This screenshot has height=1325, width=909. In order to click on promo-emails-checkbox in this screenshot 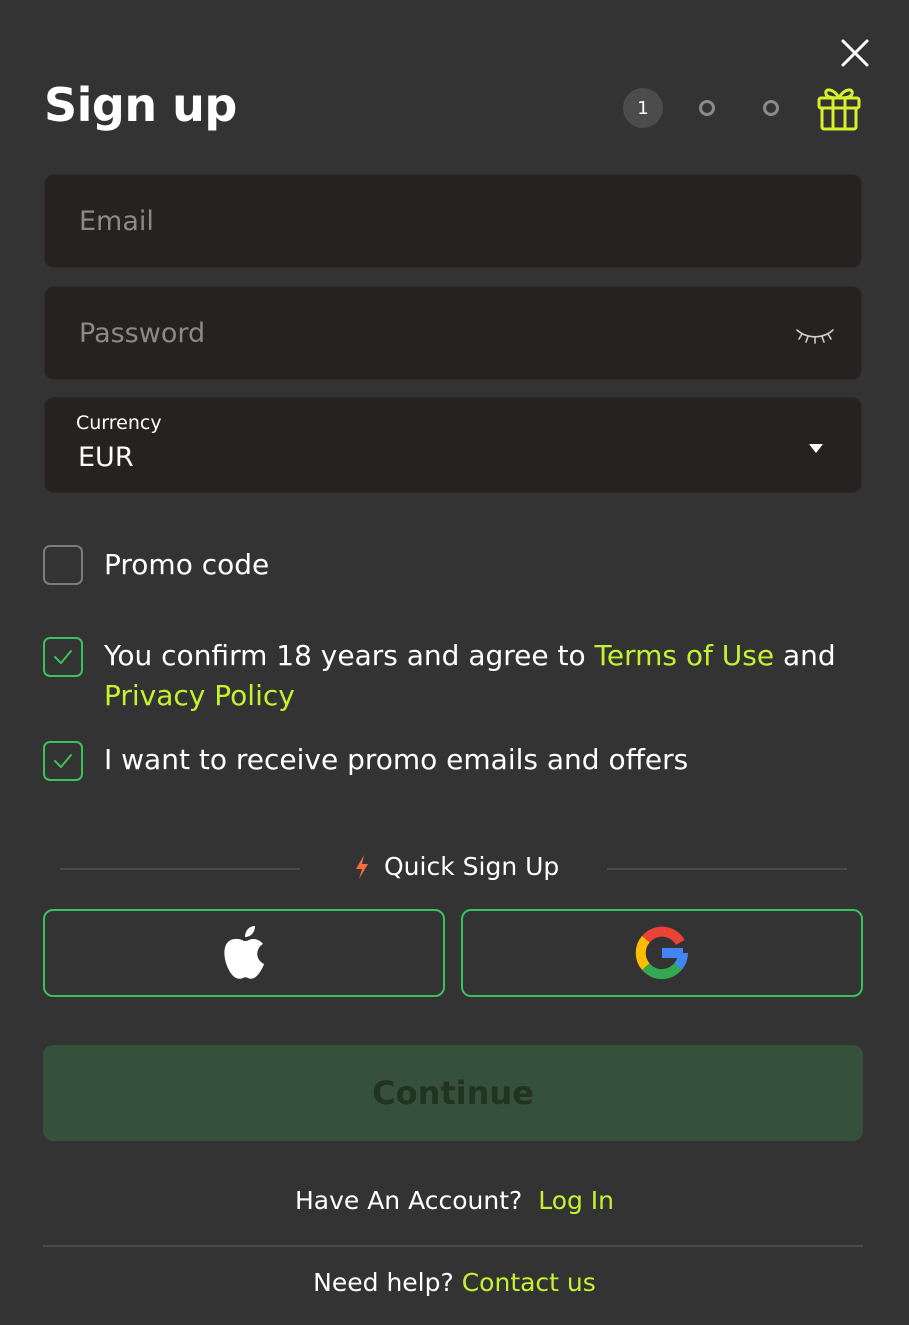, I will do `click(63, 761)`.